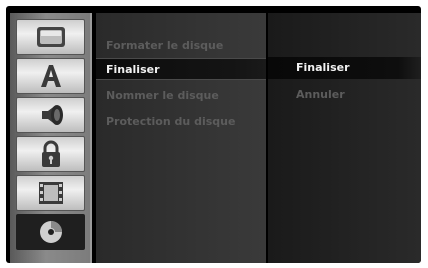 The image size is (428, 268). I want to click on lock-icon, so click(50, 153).